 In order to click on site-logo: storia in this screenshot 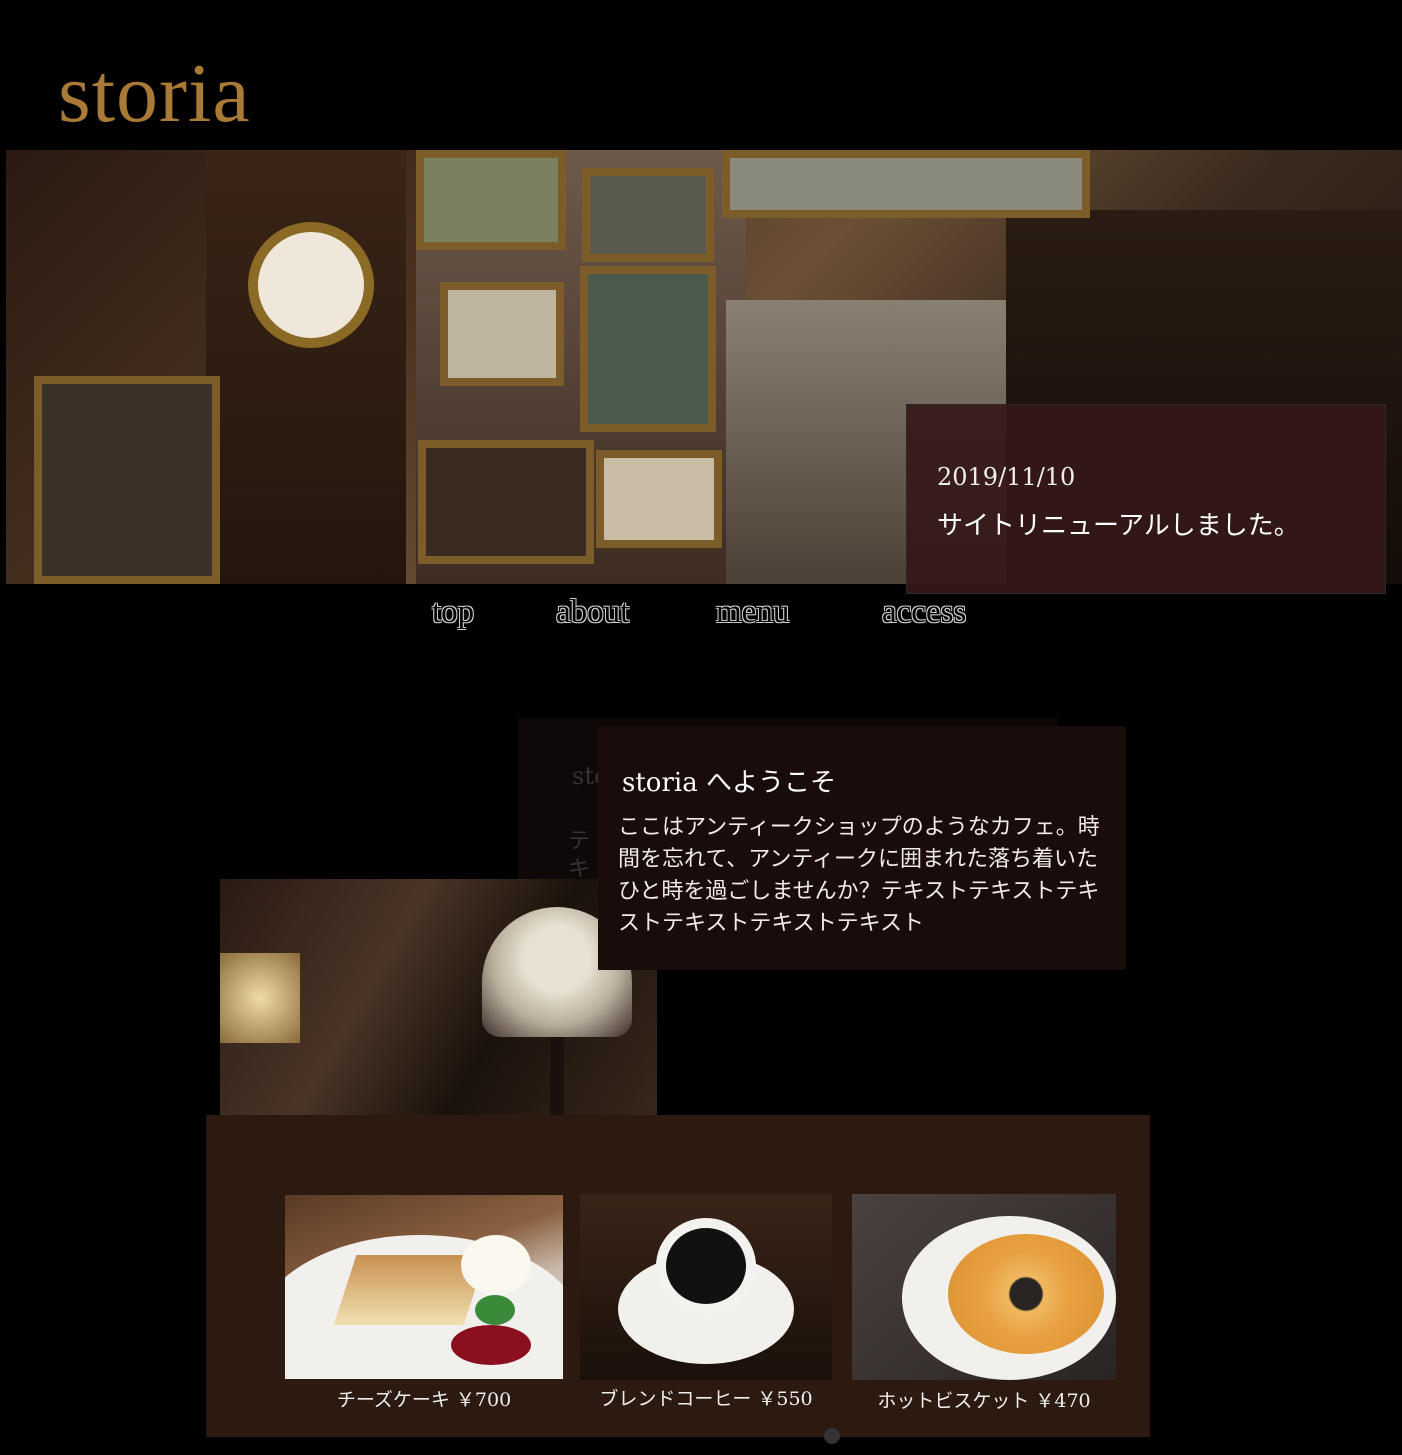, I will do `click(154, 94)`.